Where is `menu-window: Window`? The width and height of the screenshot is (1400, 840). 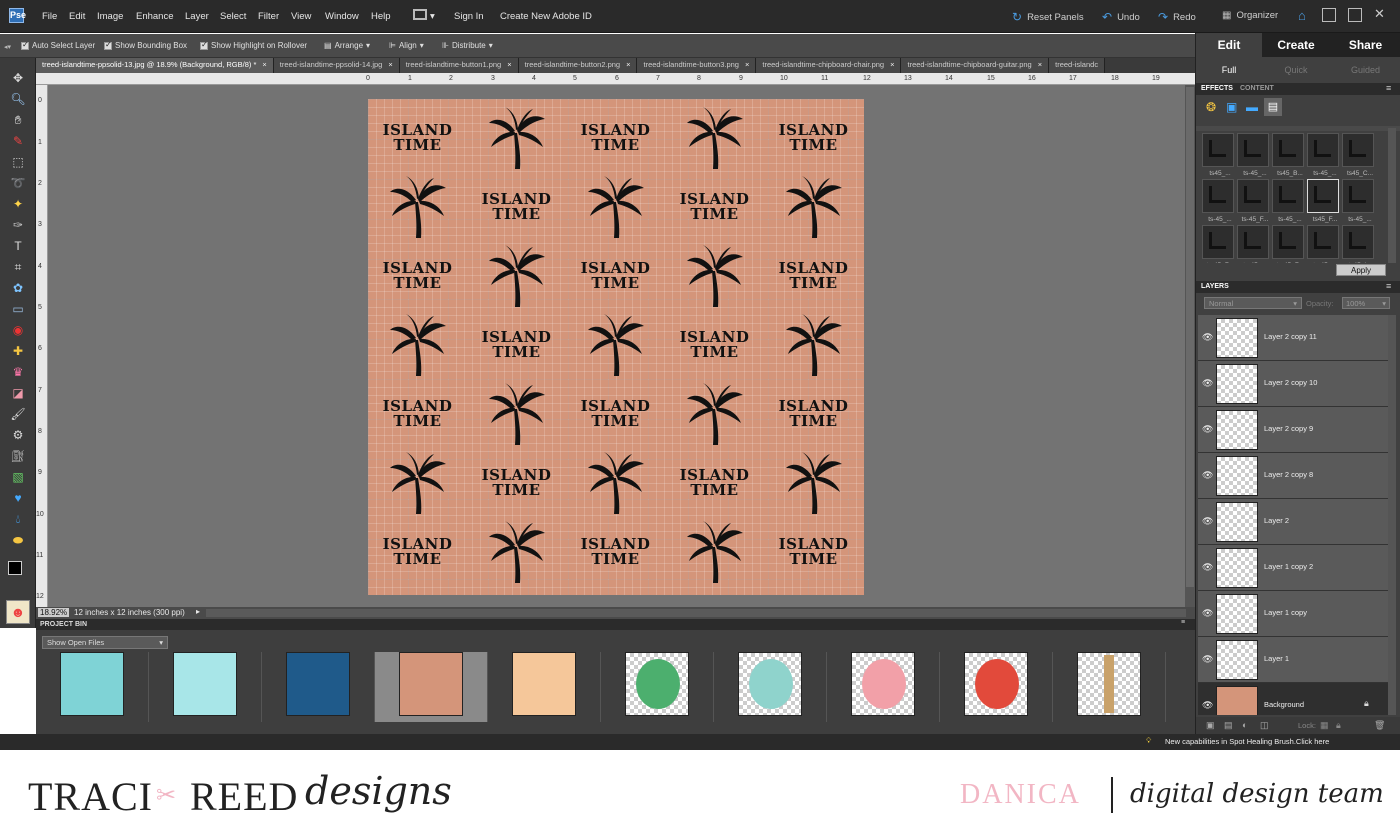 menu-window: Window is located at coordinates (342, 16).